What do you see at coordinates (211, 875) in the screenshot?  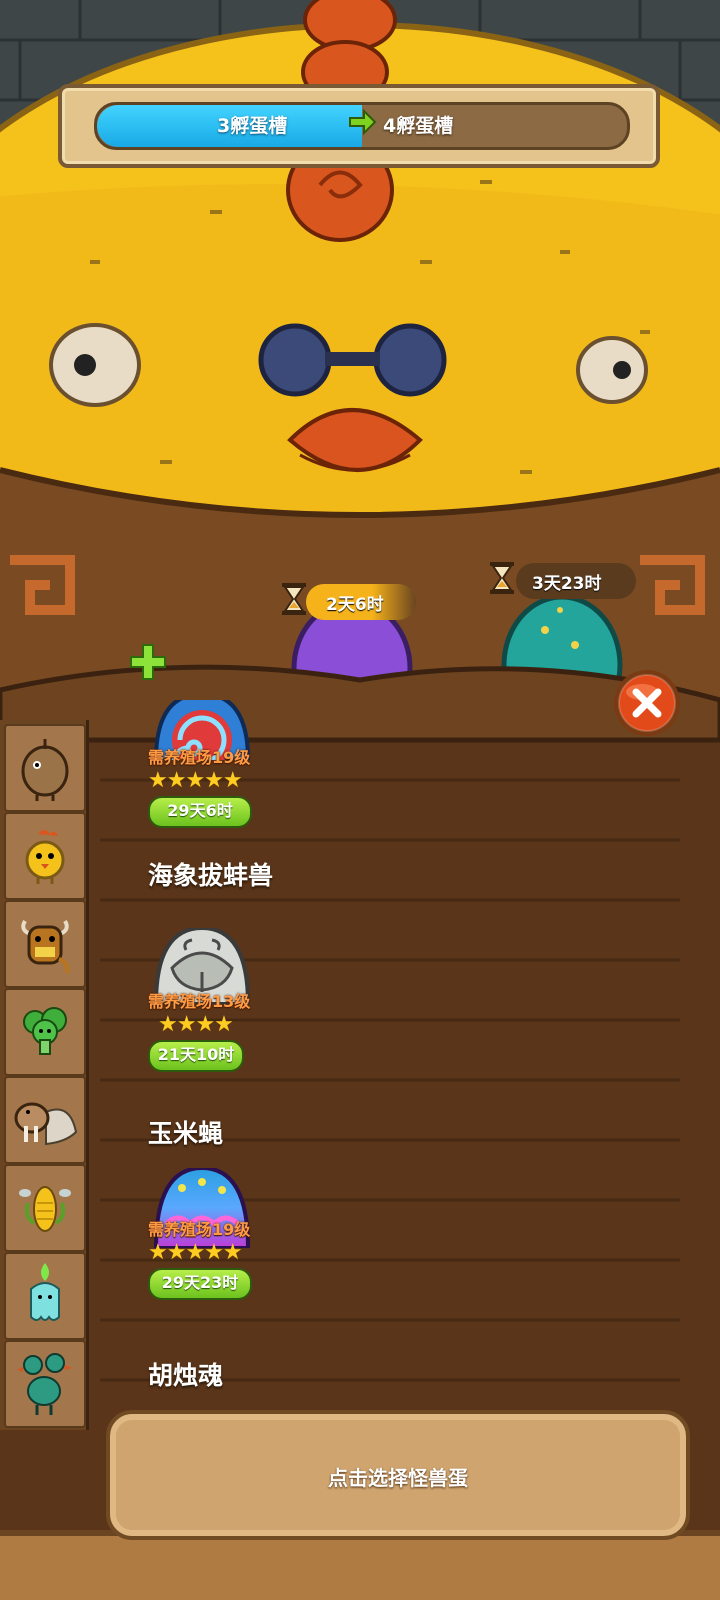 I see `egg-1-name: 海象拔蚌兽` at bounding box center [211, 875].